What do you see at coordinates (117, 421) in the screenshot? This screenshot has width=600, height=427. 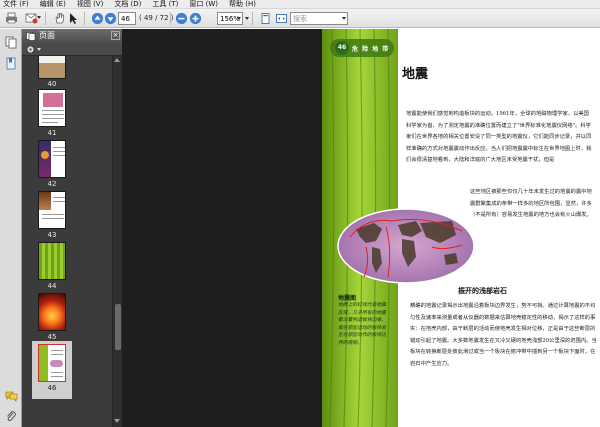 I see `scroll-down-arrow` at bounding box center [117, 421].